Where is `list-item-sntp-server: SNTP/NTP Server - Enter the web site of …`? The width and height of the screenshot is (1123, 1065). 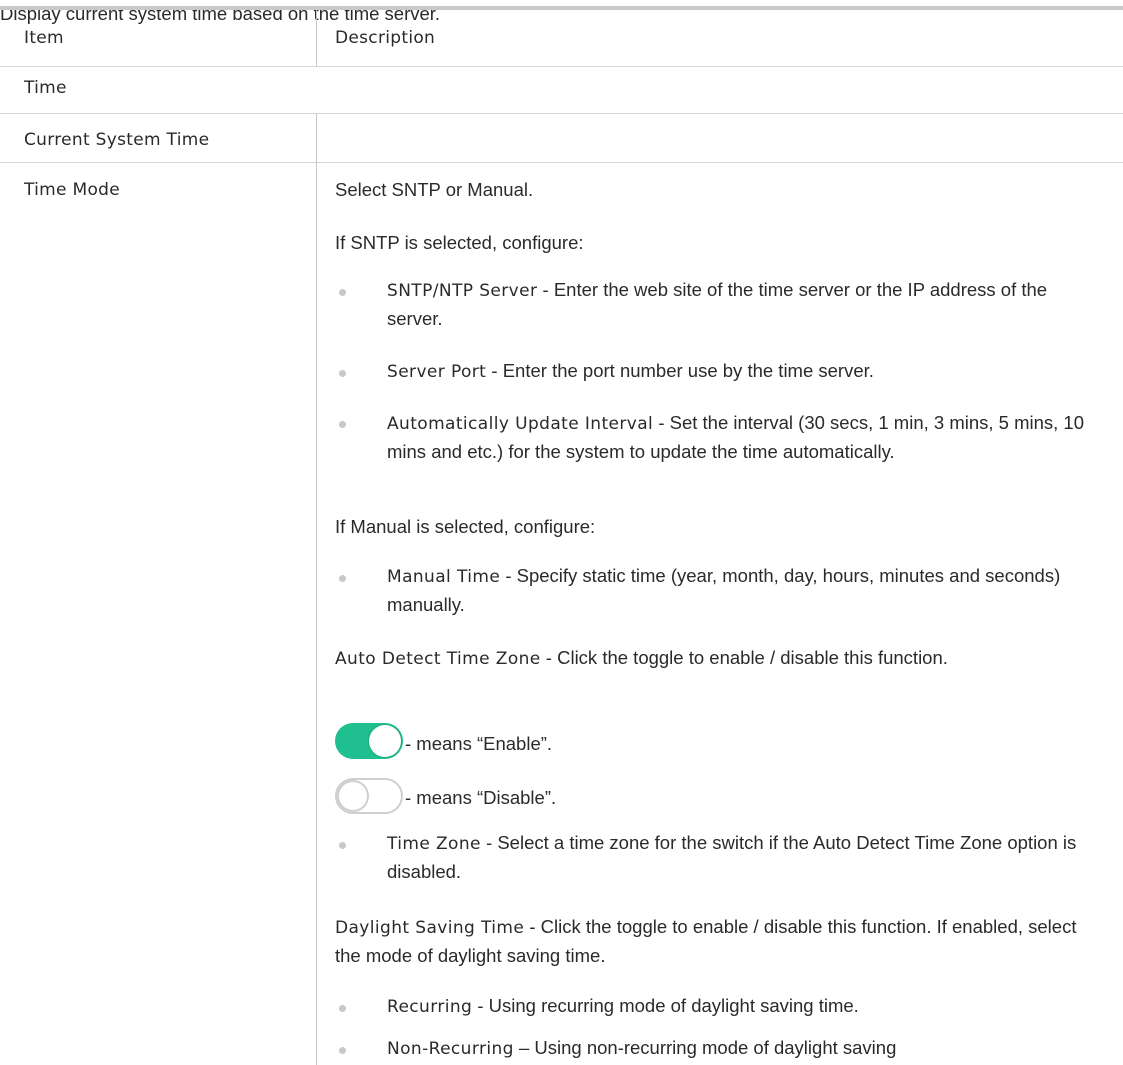 list-item-sntp-server: SNTP/NTP Server - Enter the web site of … is located at coordinates (717, 304).